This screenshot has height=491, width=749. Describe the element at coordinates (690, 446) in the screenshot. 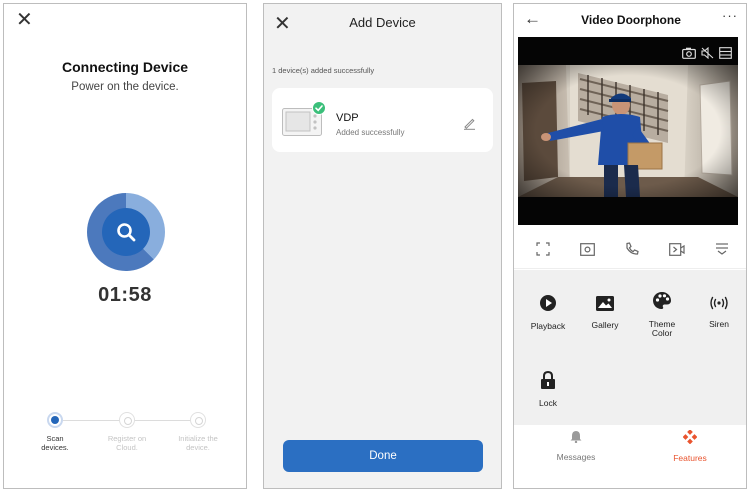

I see `nav-features: Features` at that location.